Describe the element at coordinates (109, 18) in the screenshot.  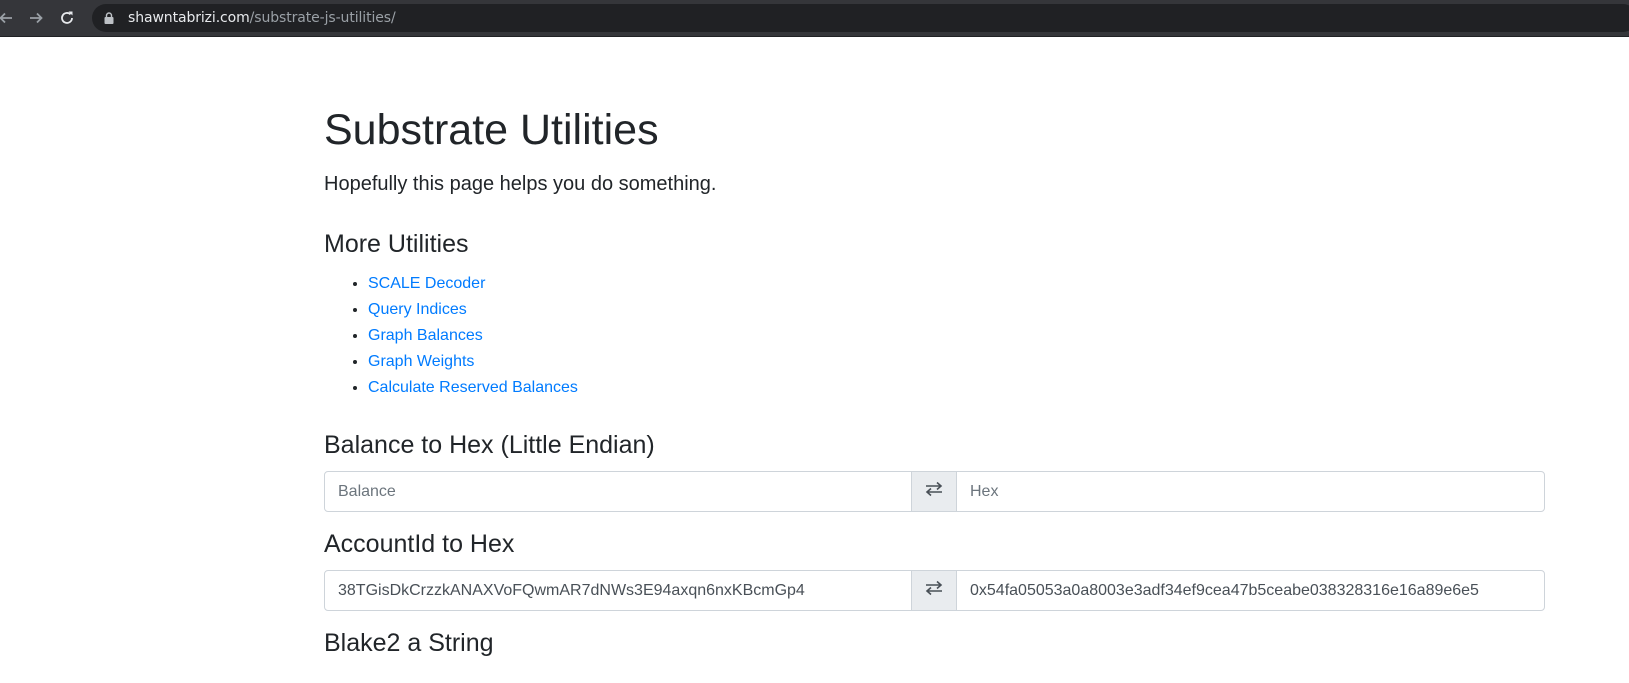
I see `lock-icon` at that location.